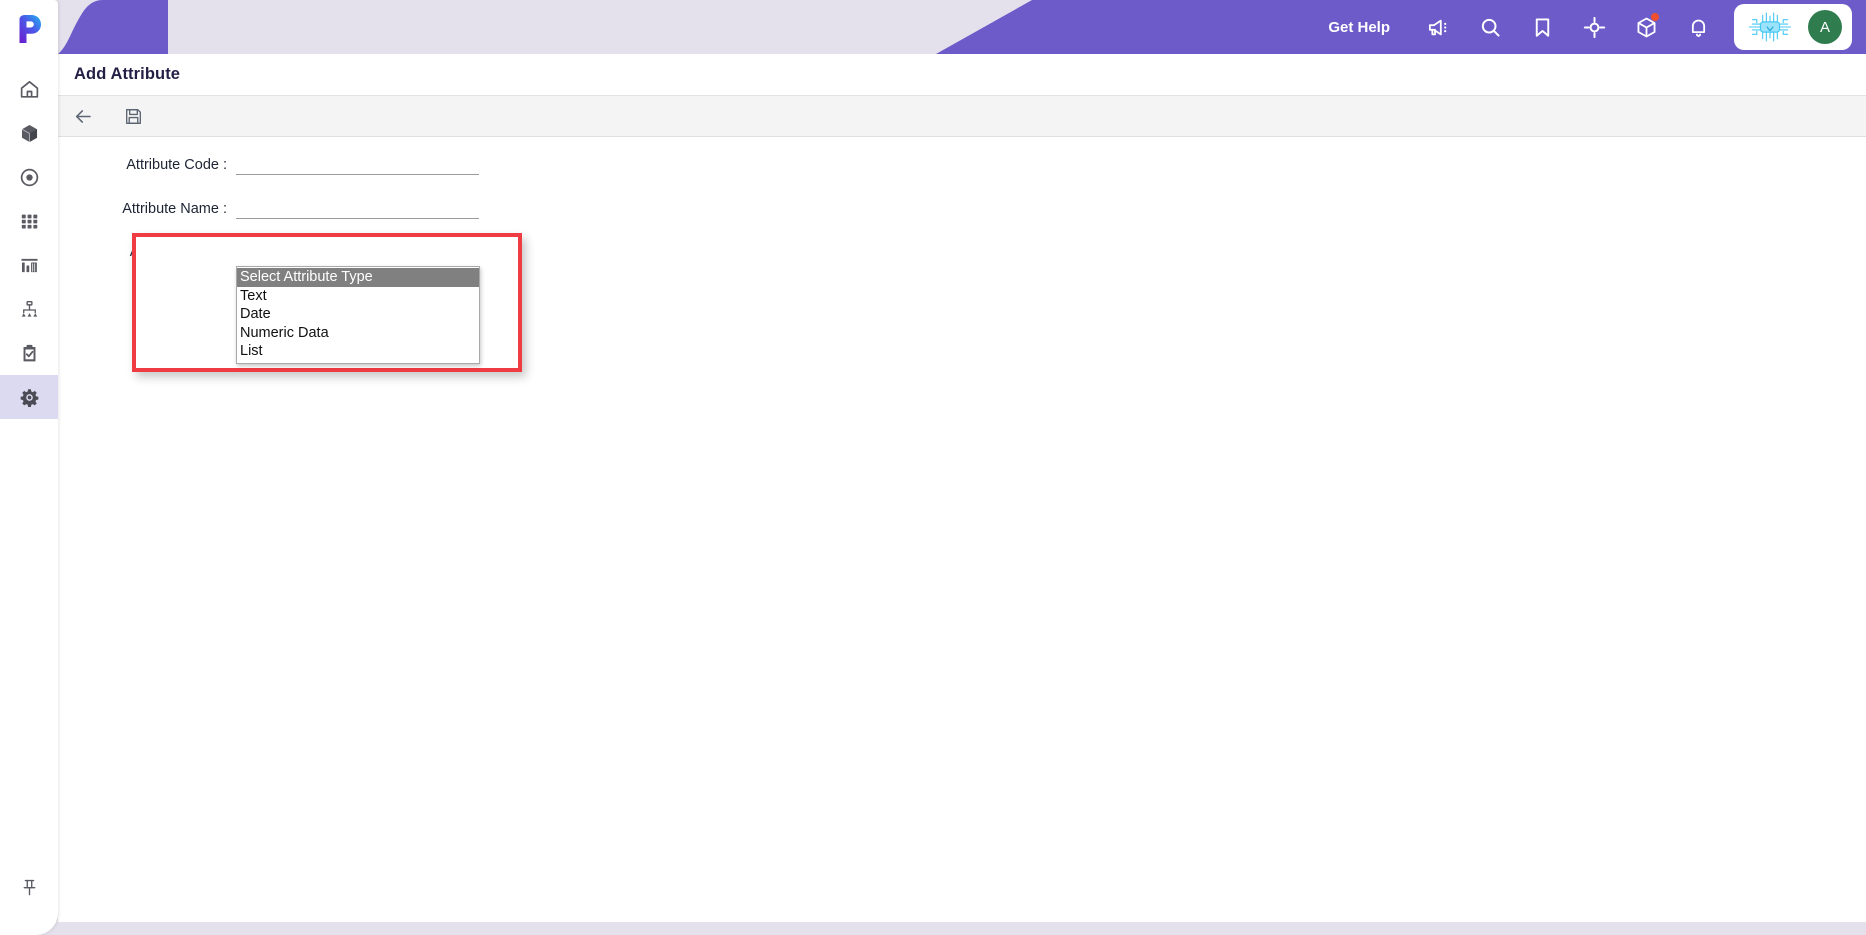 The width and height of the screenshot is (1866, 935). I want to click on app-logo, so click(29, 29).